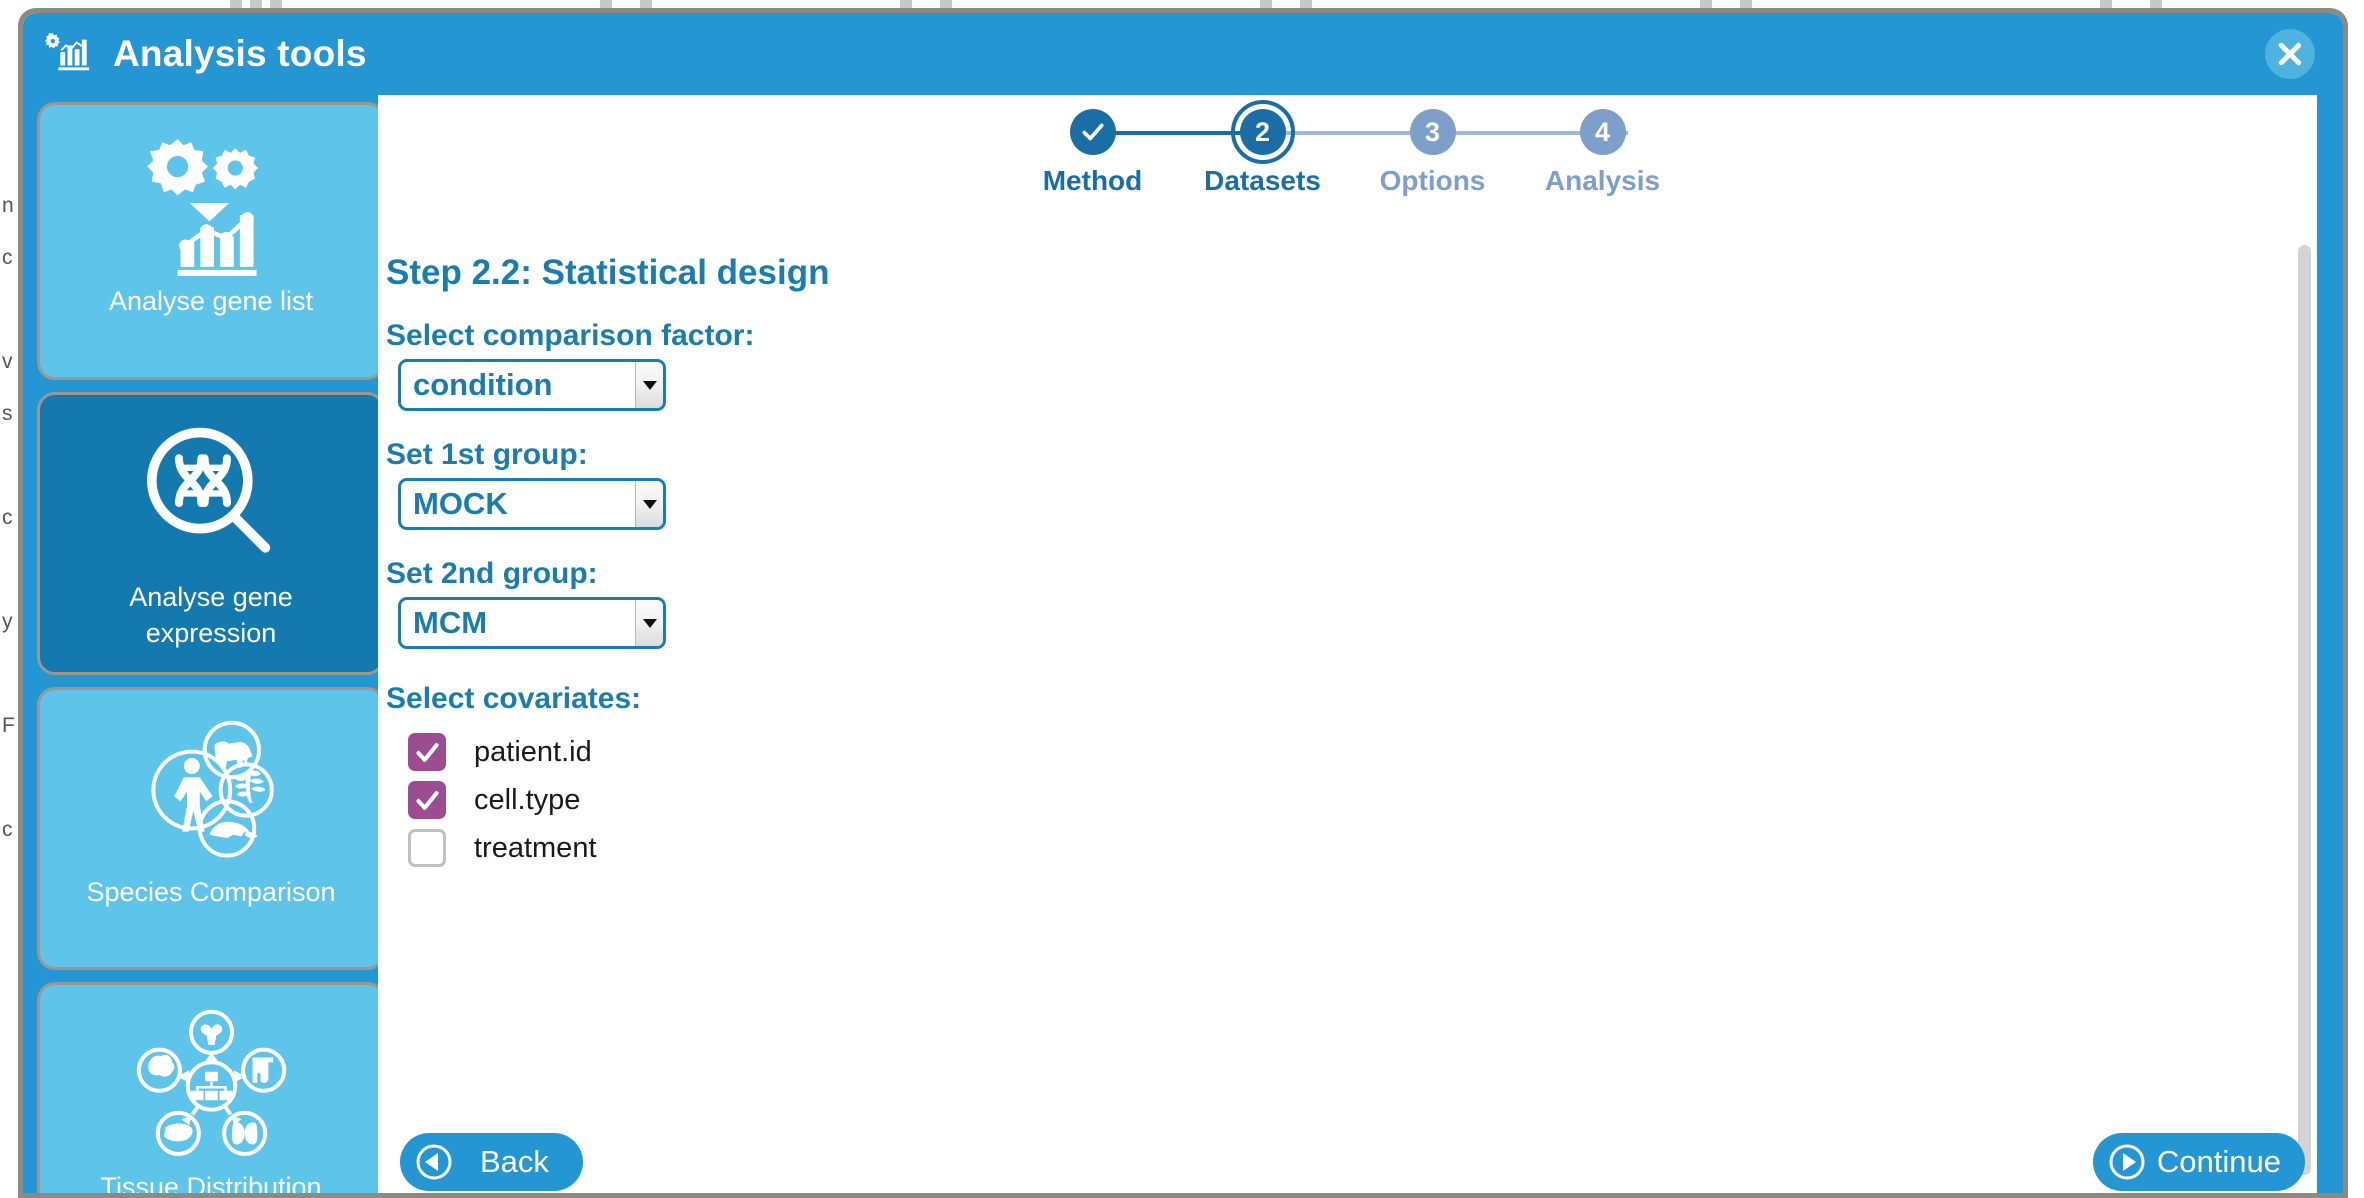 This screenshot has height=1198, width=2364. I want to click on covariate-row-cell-type: cell.type, so click(1362, 800).